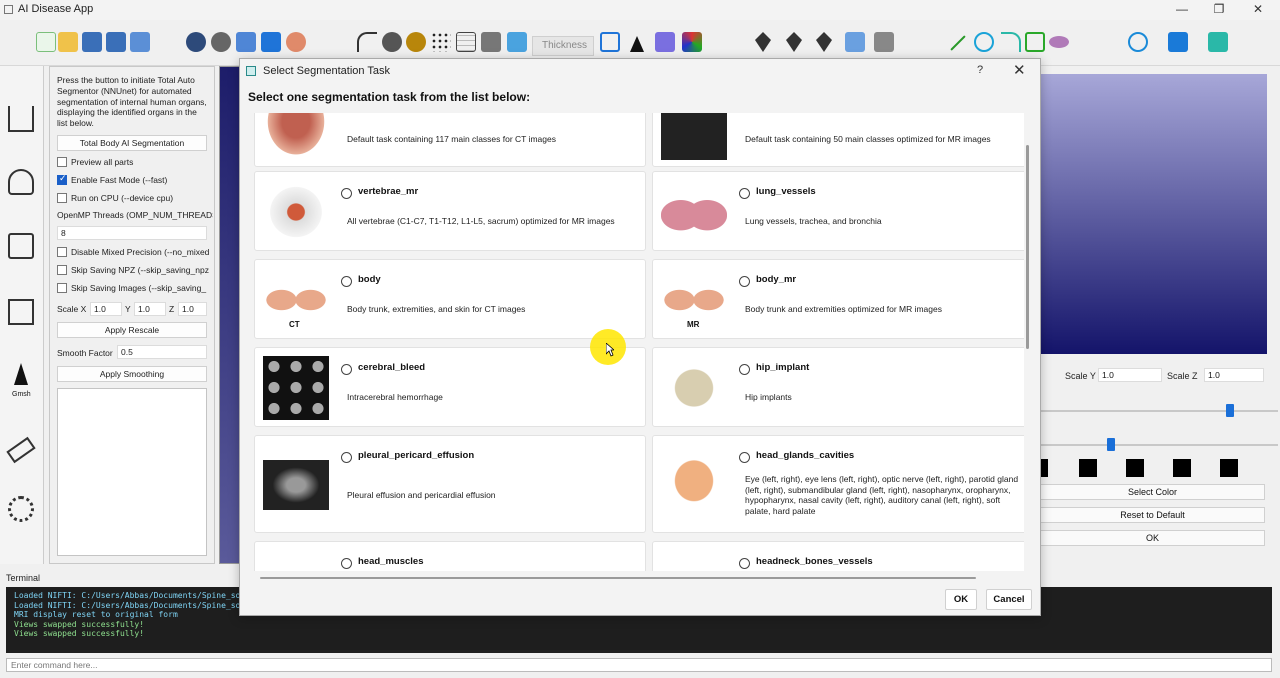 The height and width of the screenshot is (678, 1280). What do you see at coordinates (838, 387) in the screenshot?
I see `task-card-hip-implant: hip_implant Hip implants` at bounding box center [838, 387].